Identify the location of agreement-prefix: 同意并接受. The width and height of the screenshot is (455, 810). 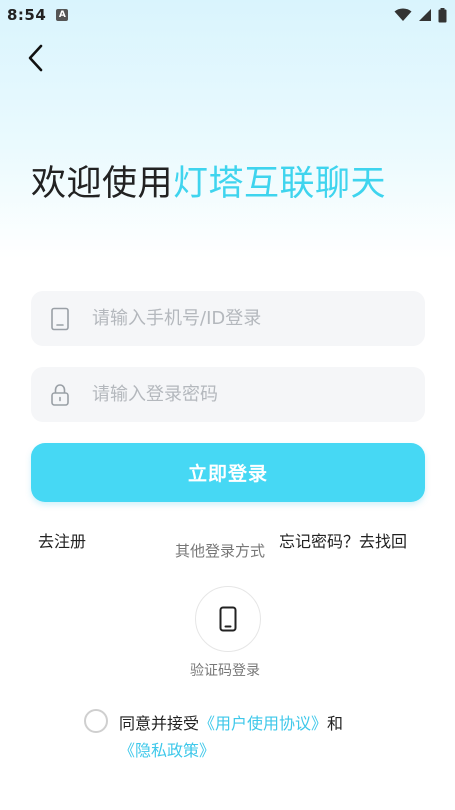
(159, 723).